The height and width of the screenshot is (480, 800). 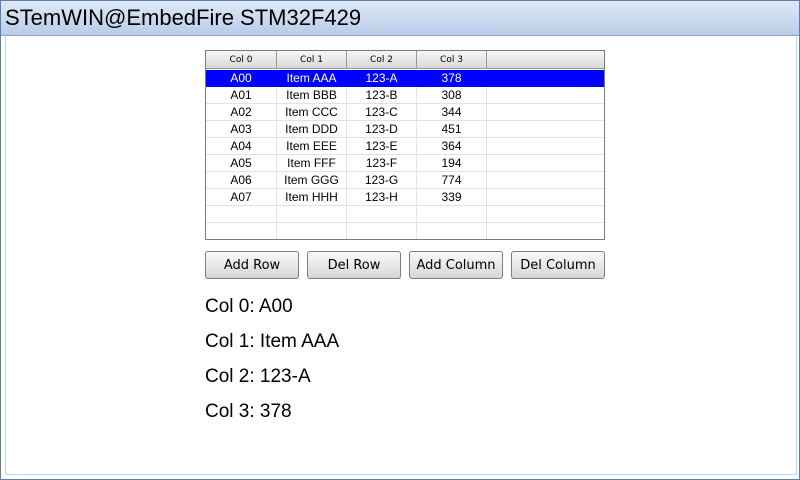 I want to click on info-col-3: Col 3: 378, so click(x=248, y=411).